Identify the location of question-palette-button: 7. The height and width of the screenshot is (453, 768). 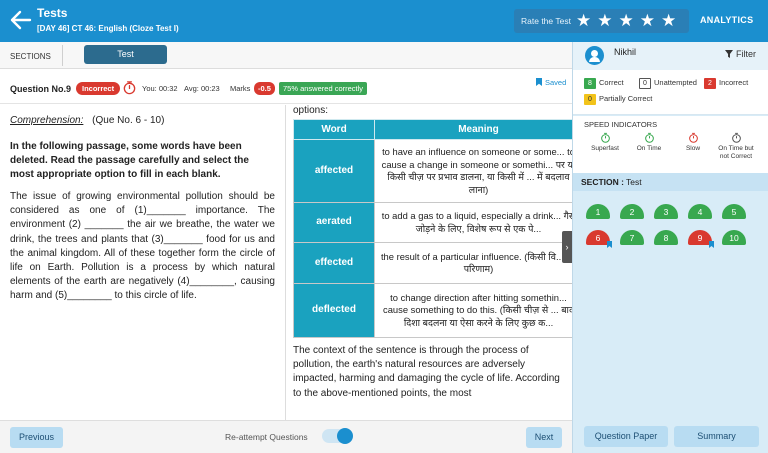
(632, 237).